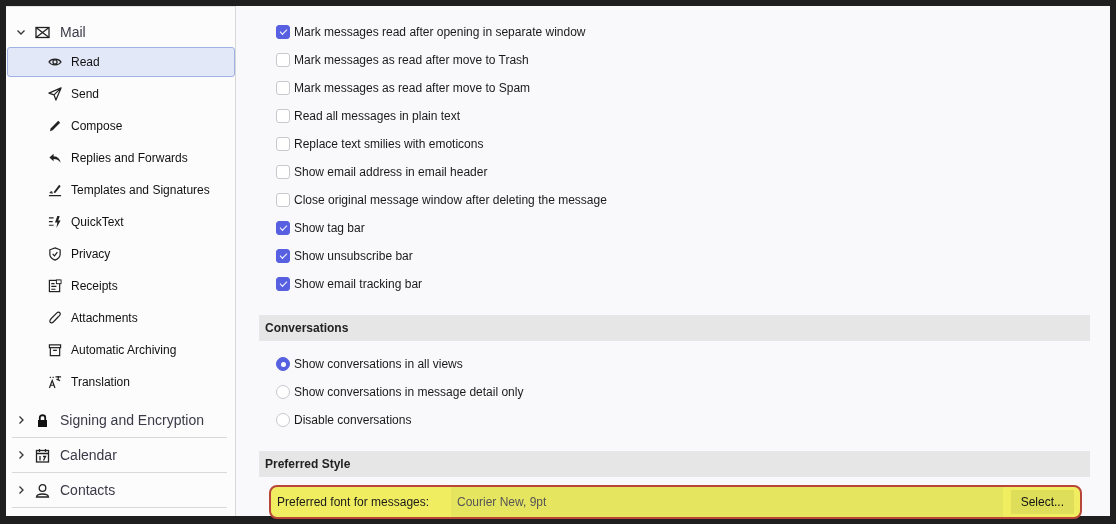  I want to click on section-header: Preferred Style, so click(674, 464).